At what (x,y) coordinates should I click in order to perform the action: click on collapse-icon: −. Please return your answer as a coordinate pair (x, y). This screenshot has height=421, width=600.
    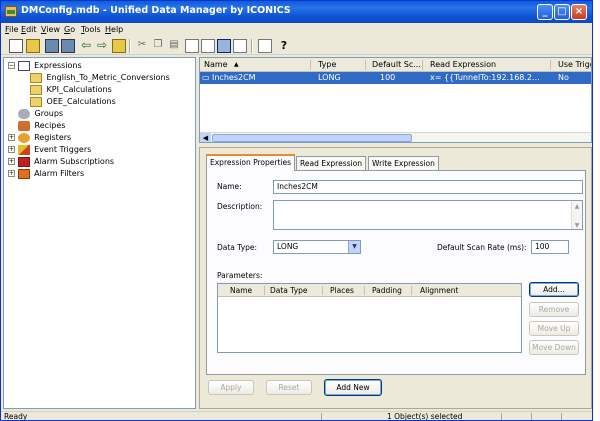
    Looking at the image, I should click on (11, 65).